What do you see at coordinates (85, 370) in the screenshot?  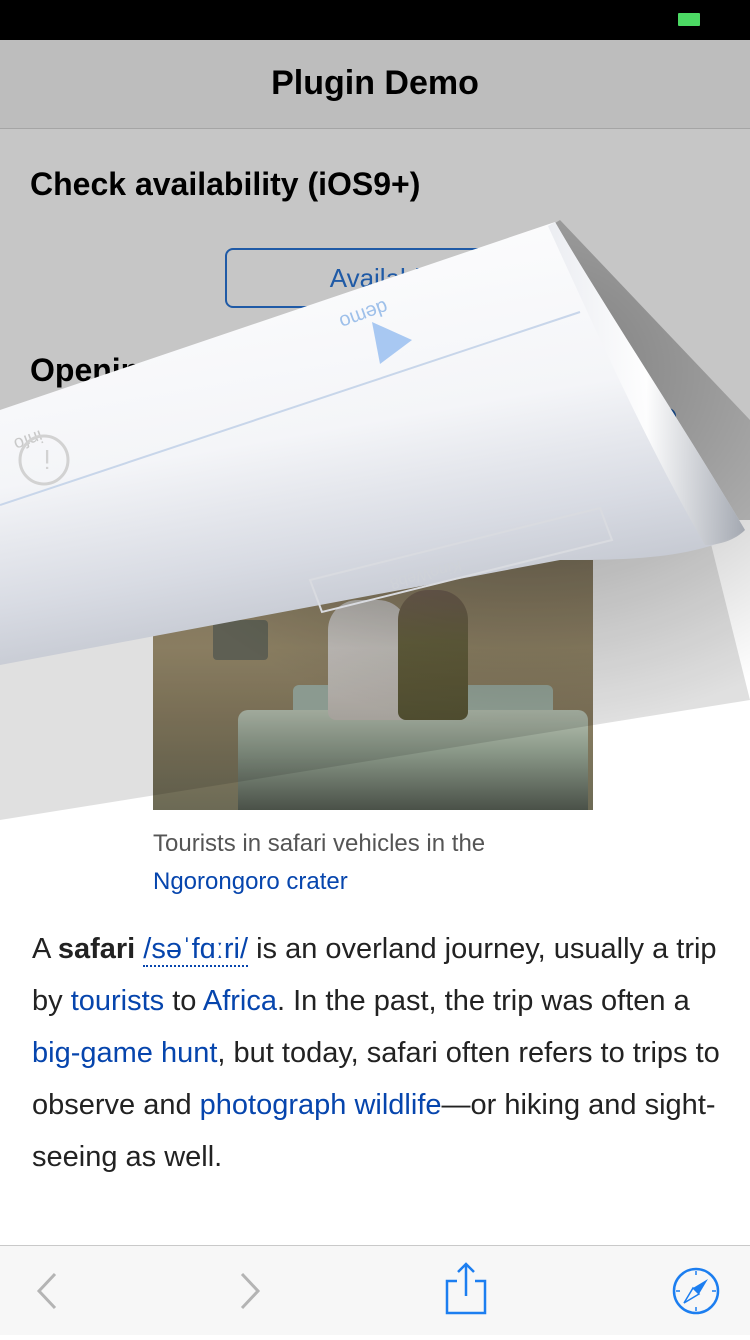 I see `section-title-opening: Openin` at bounding box center [85, 370].